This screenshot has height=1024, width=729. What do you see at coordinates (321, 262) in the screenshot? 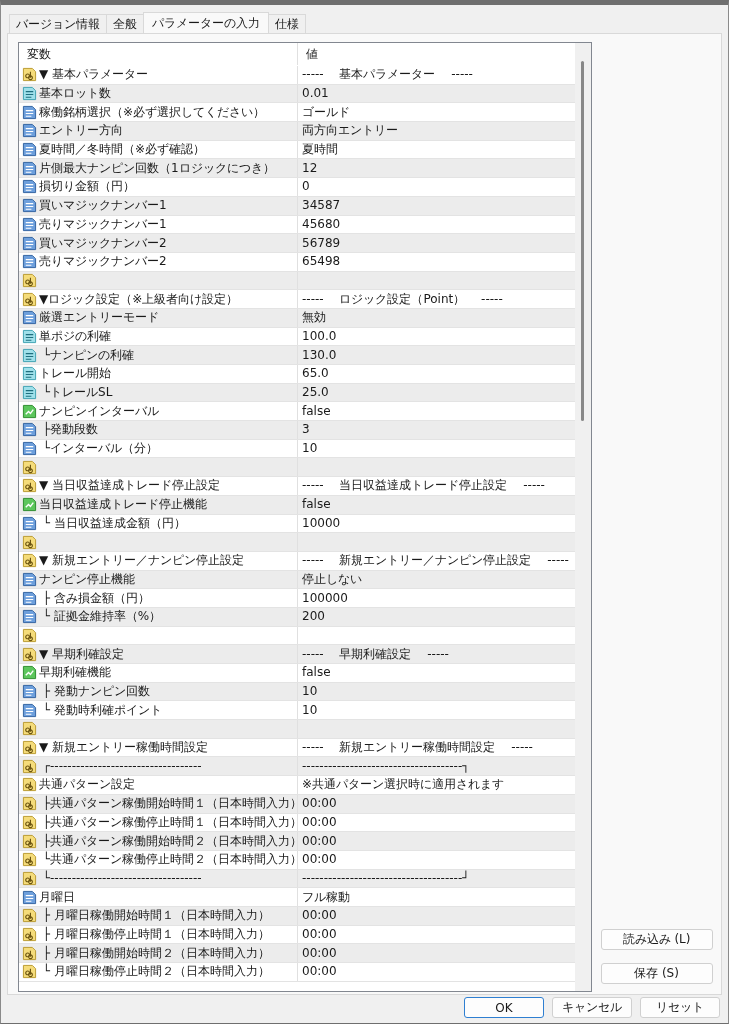
I see `parameter-value: 65498` at bounding box center [321, 262].